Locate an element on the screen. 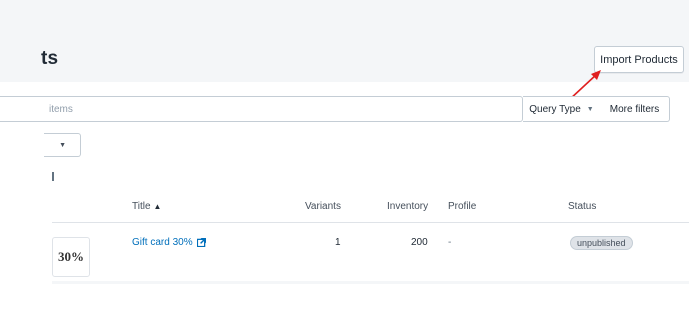  product-title-link: Gift card 30% is located at coordinates (169, 242).